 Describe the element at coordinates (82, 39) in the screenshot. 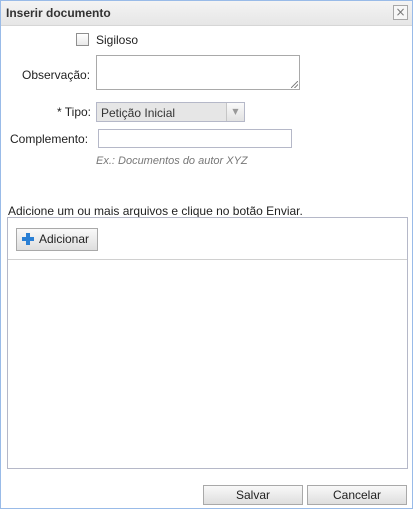

I see `sigiloso-checkbox` at that location.